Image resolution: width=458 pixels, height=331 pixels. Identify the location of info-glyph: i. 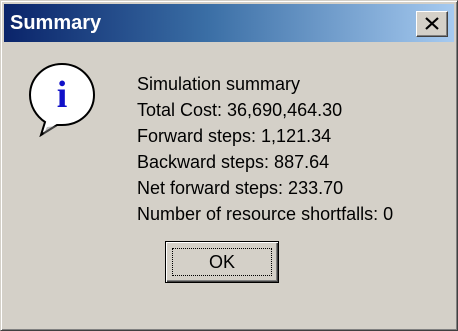
(62, 95).